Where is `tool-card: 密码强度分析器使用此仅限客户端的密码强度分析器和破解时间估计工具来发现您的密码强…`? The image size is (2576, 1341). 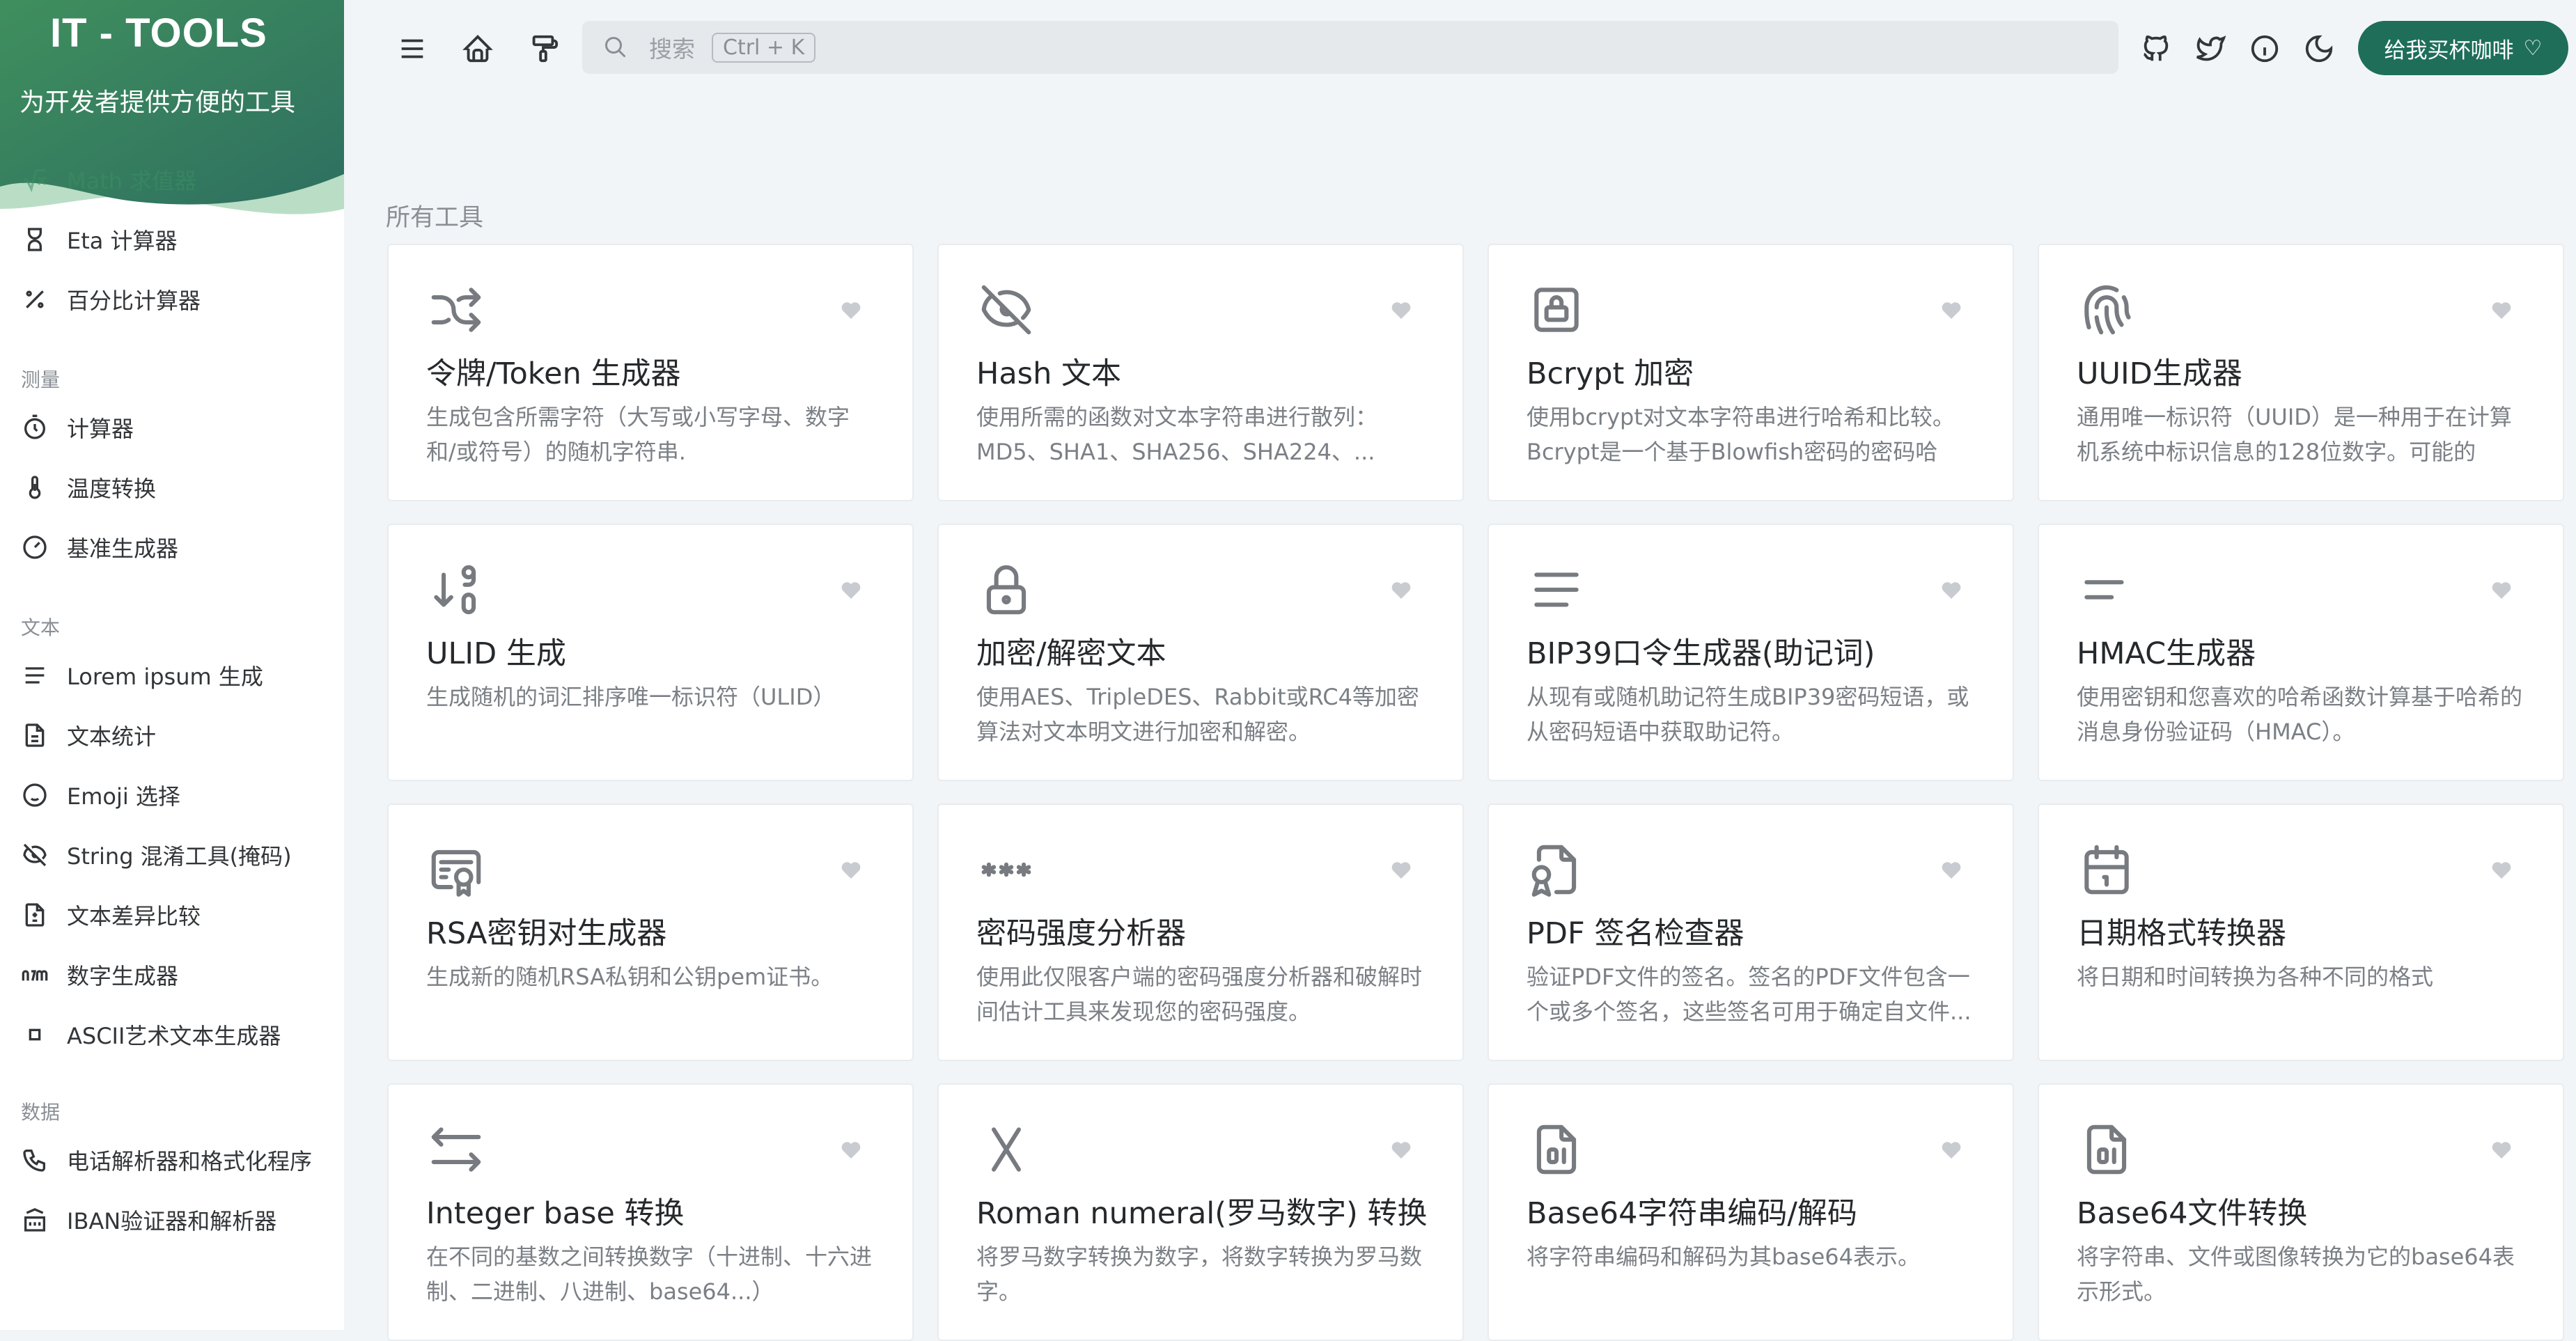 tool-card: 密码强度分析器使用此仅限客户端的密码强度分析器和破解时间估计工具来发现您的密码强… is located at coordinates (1200, 932).